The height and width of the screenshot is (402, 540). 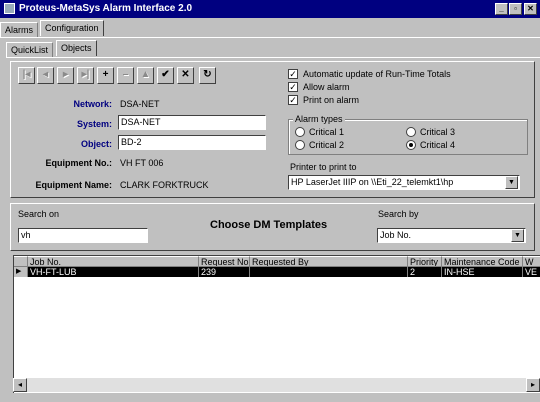 What do you see at coordinates (404, 182) in the screenshot?
I see `printer-select: HP LaserJet IIIP on \\Eti_22_telemkt1\hp` at bounding box center [404, 182].